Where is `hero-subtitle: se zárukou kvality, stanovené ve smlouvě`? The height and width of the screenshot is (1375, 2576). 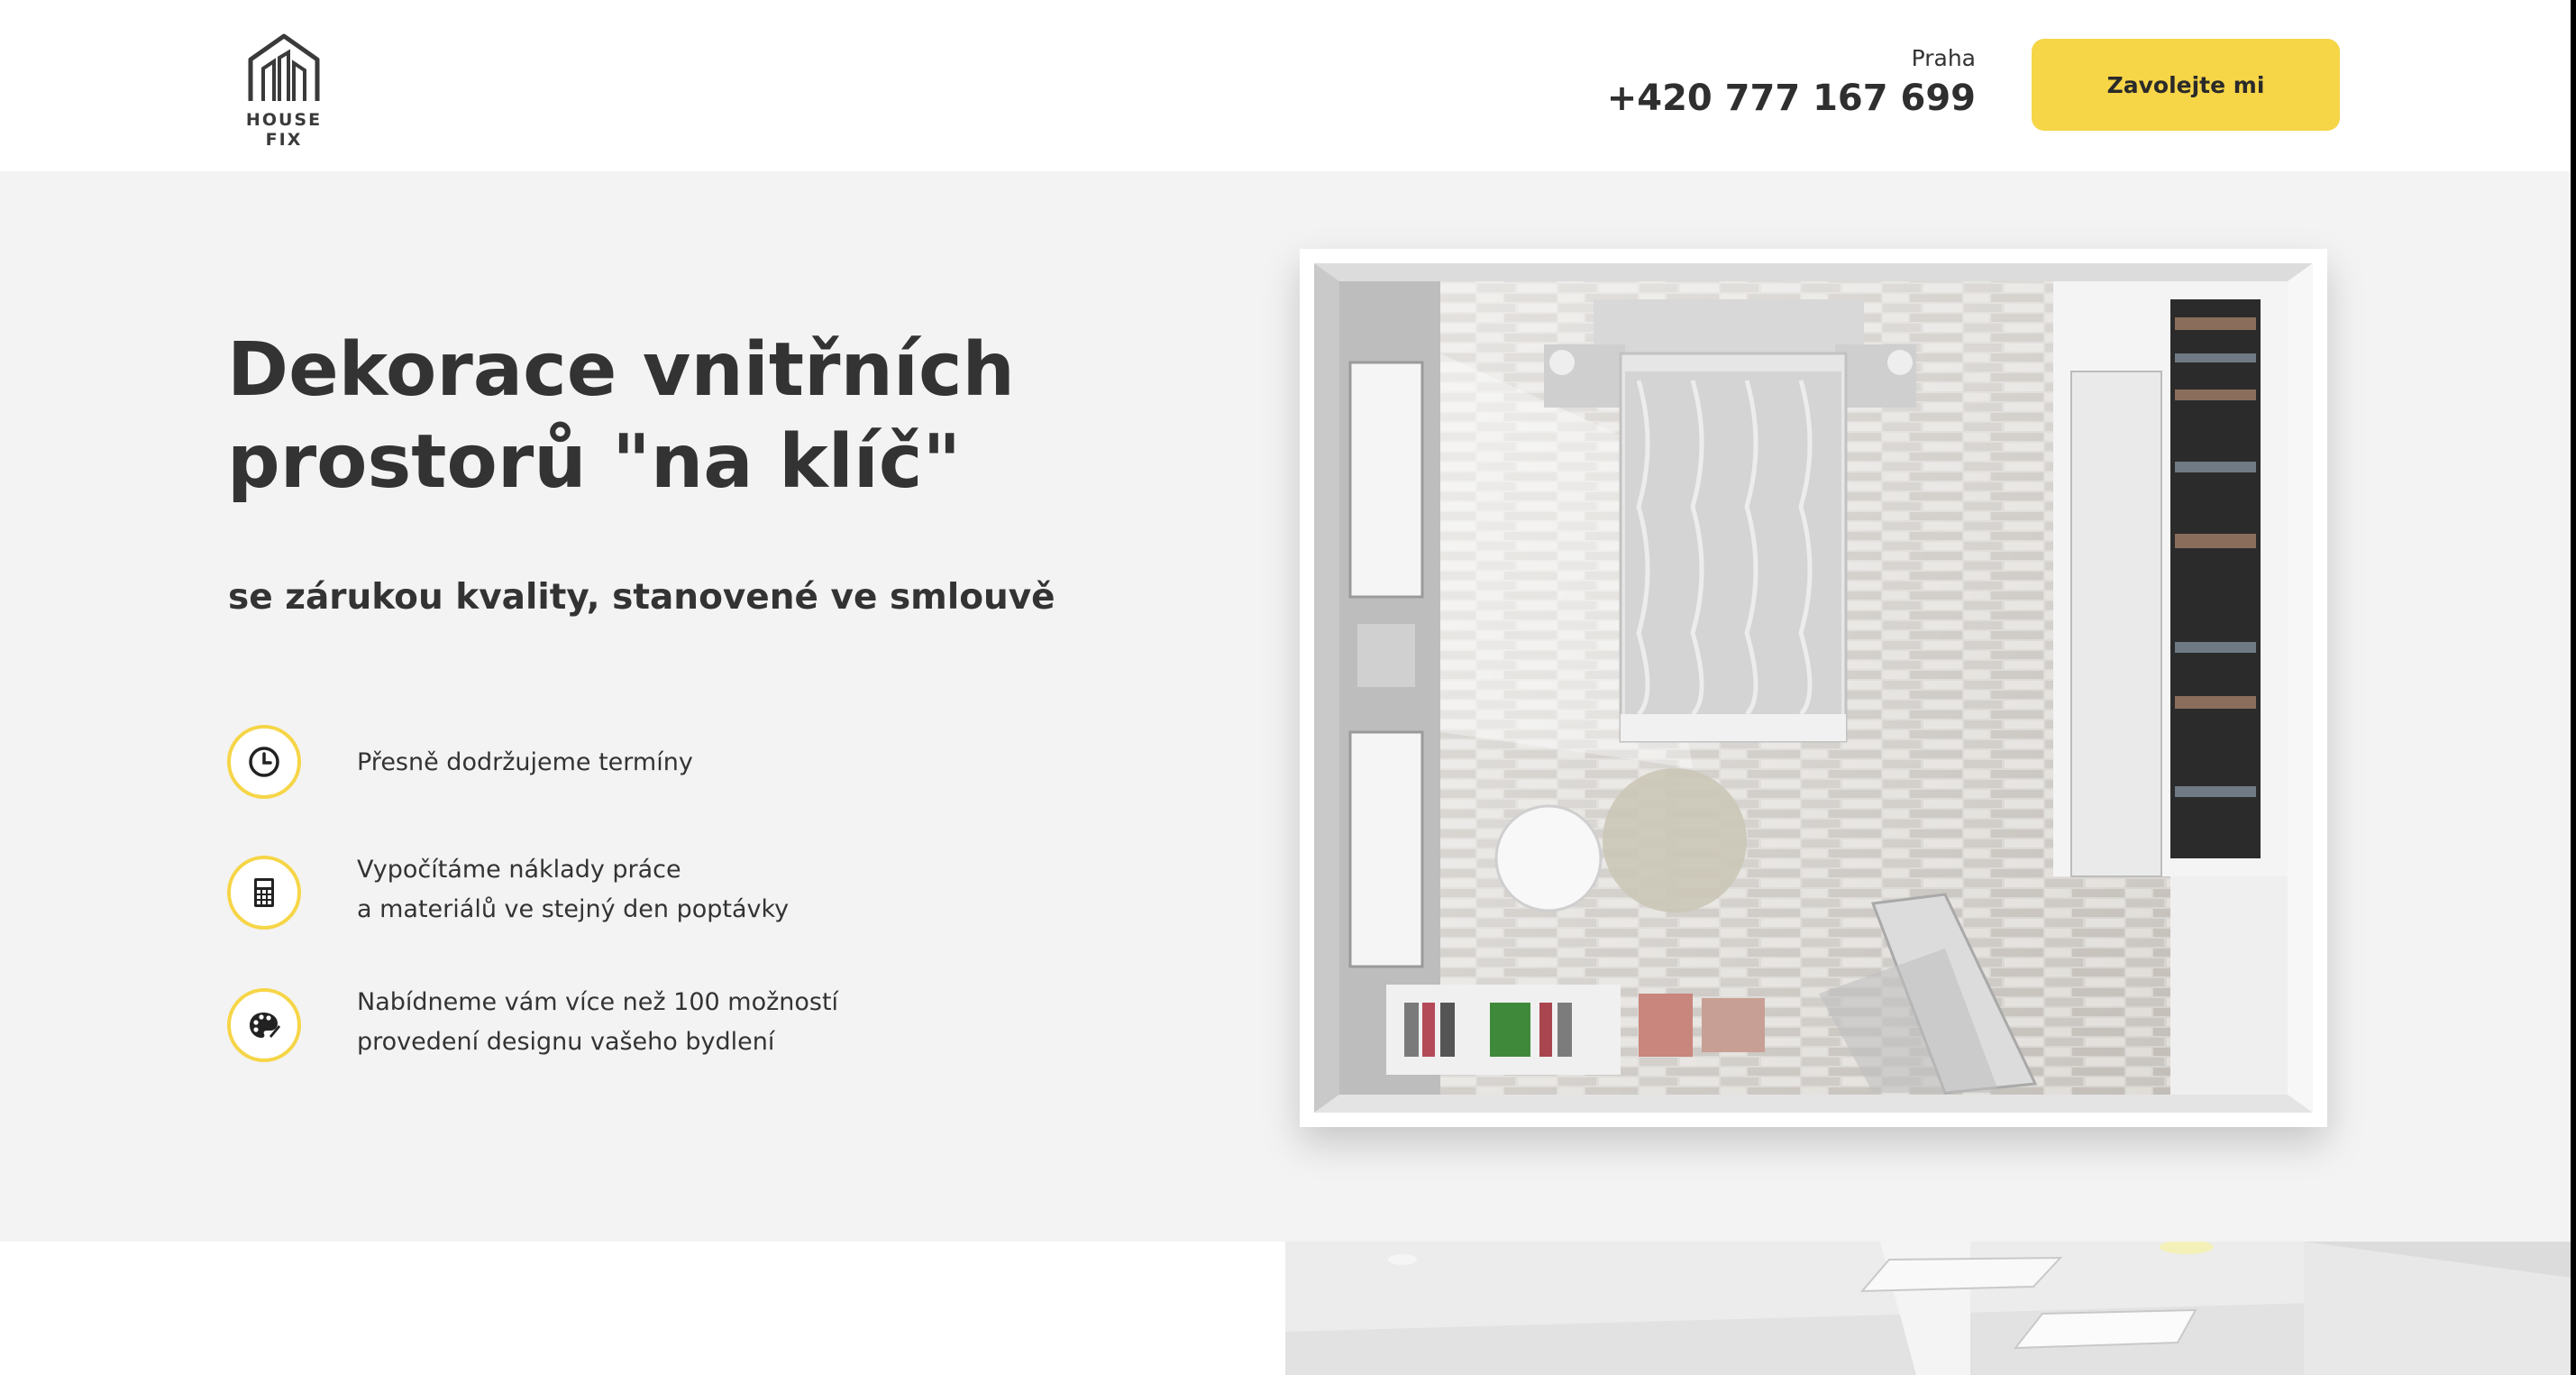 hero-subtitle: se zárukou kvality, stanovené ve smlouvě is located at coordinates (641, 598).